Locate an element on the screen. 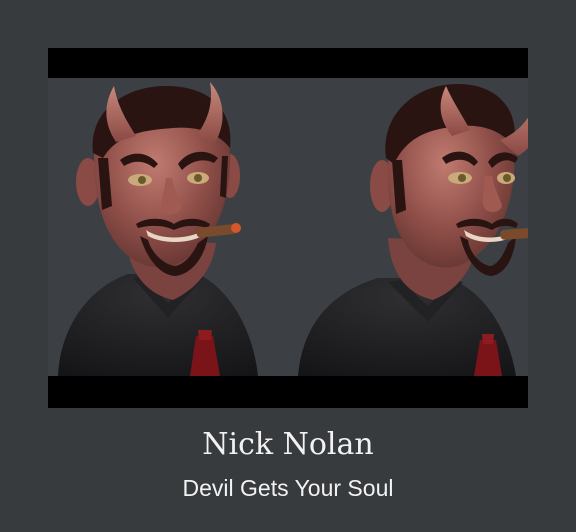 The height and width of the screenshot is (532, 576). artist-name: Nick Nolan is located at coordinates (288, 444).